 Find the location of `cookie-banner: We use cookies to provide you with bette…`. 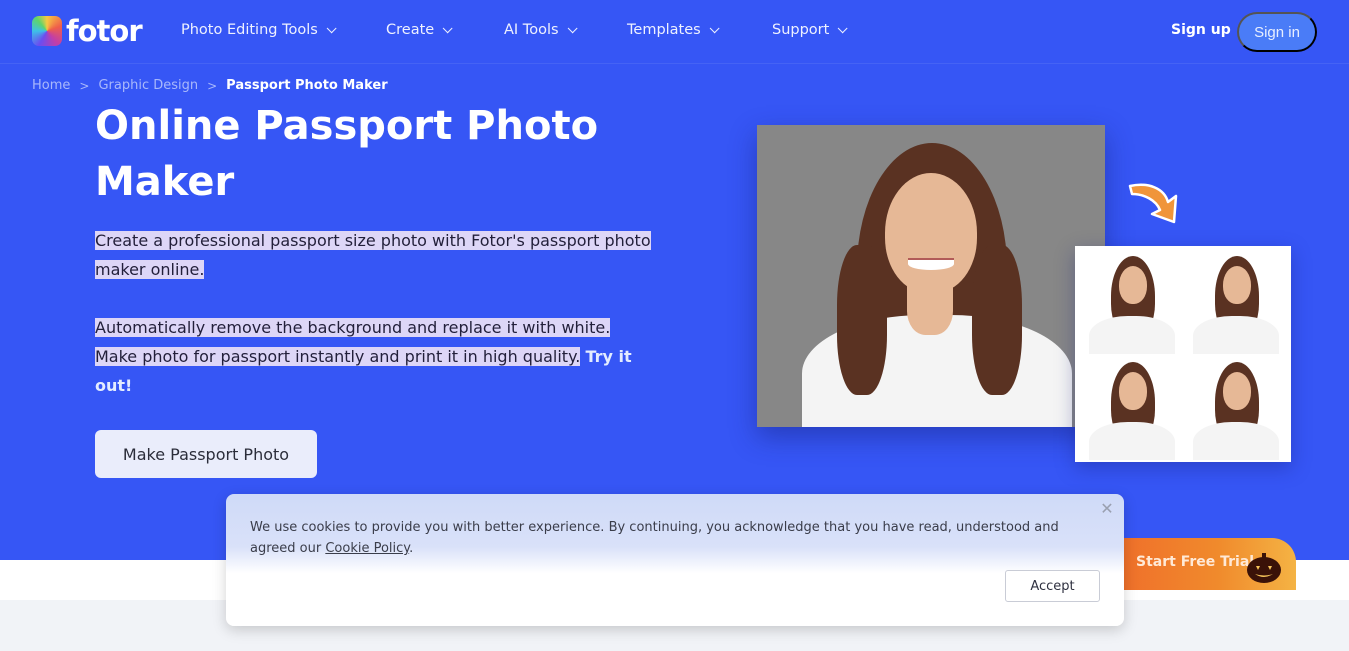

cookie-banner: We use cookies to provide you with bette… is located at coordinates (675, 560).